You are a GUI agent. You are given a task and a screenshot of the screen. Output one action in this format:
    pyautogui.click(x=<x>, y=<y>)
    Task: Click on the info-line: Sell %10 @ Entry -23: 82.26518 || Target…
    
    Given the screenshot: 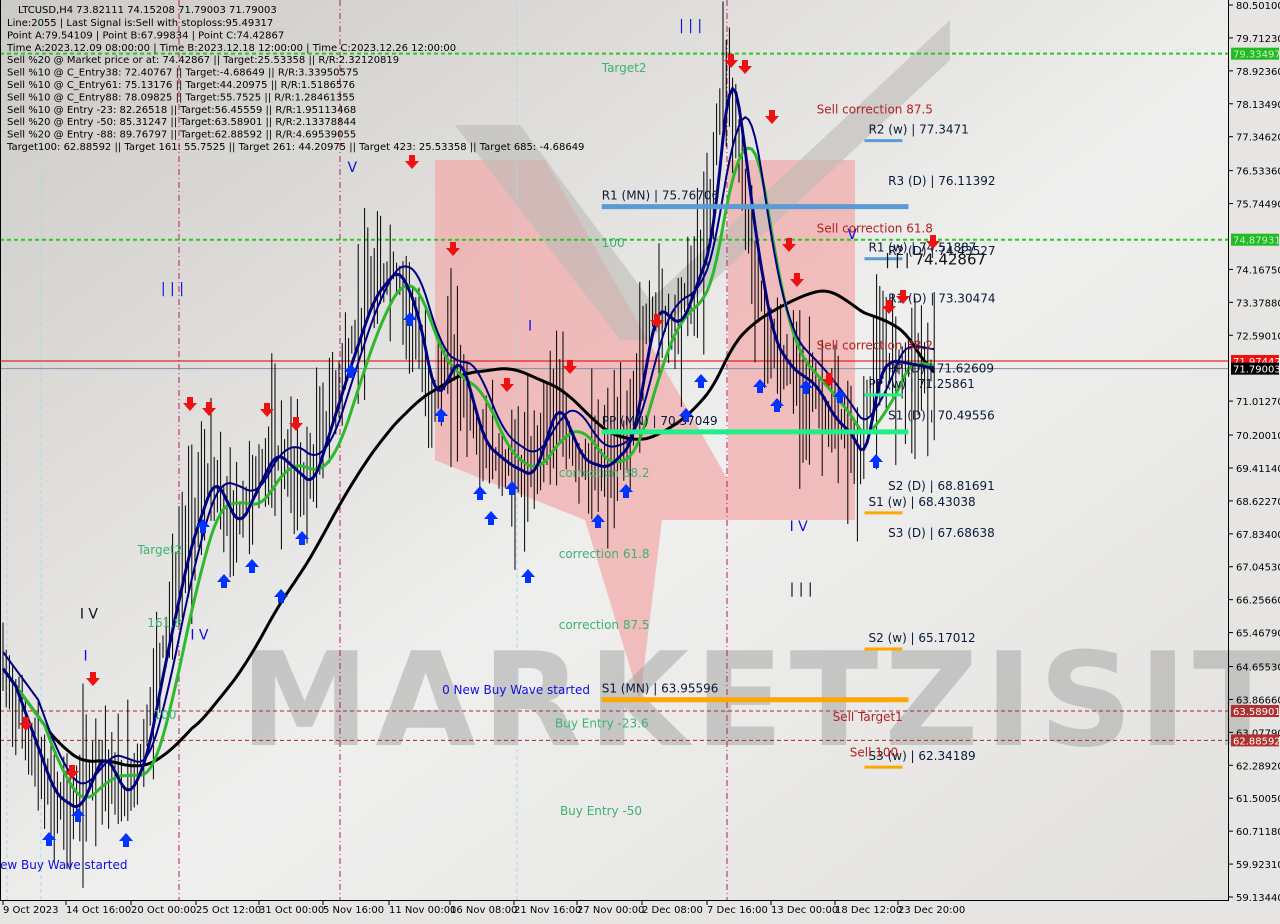 What is the action you would take?
    pyautogui.click(x=181, y=110)
    